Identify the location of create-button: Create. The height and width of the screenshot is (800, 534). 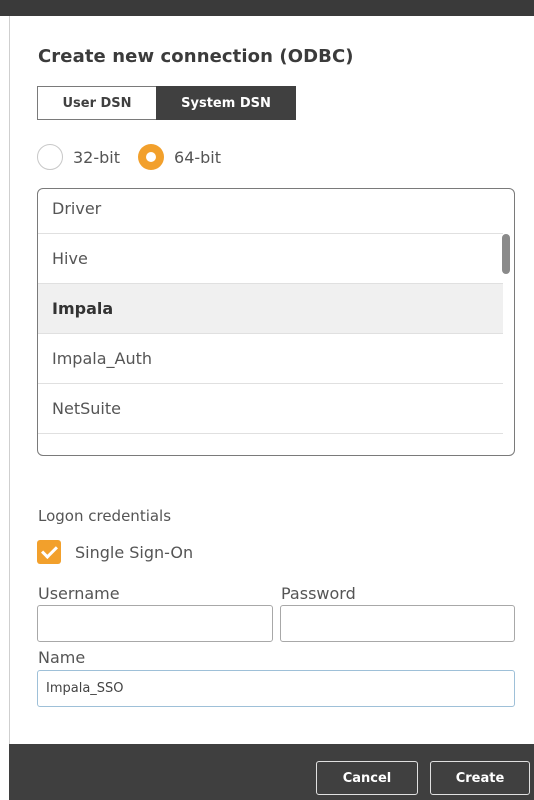
(480, 778).